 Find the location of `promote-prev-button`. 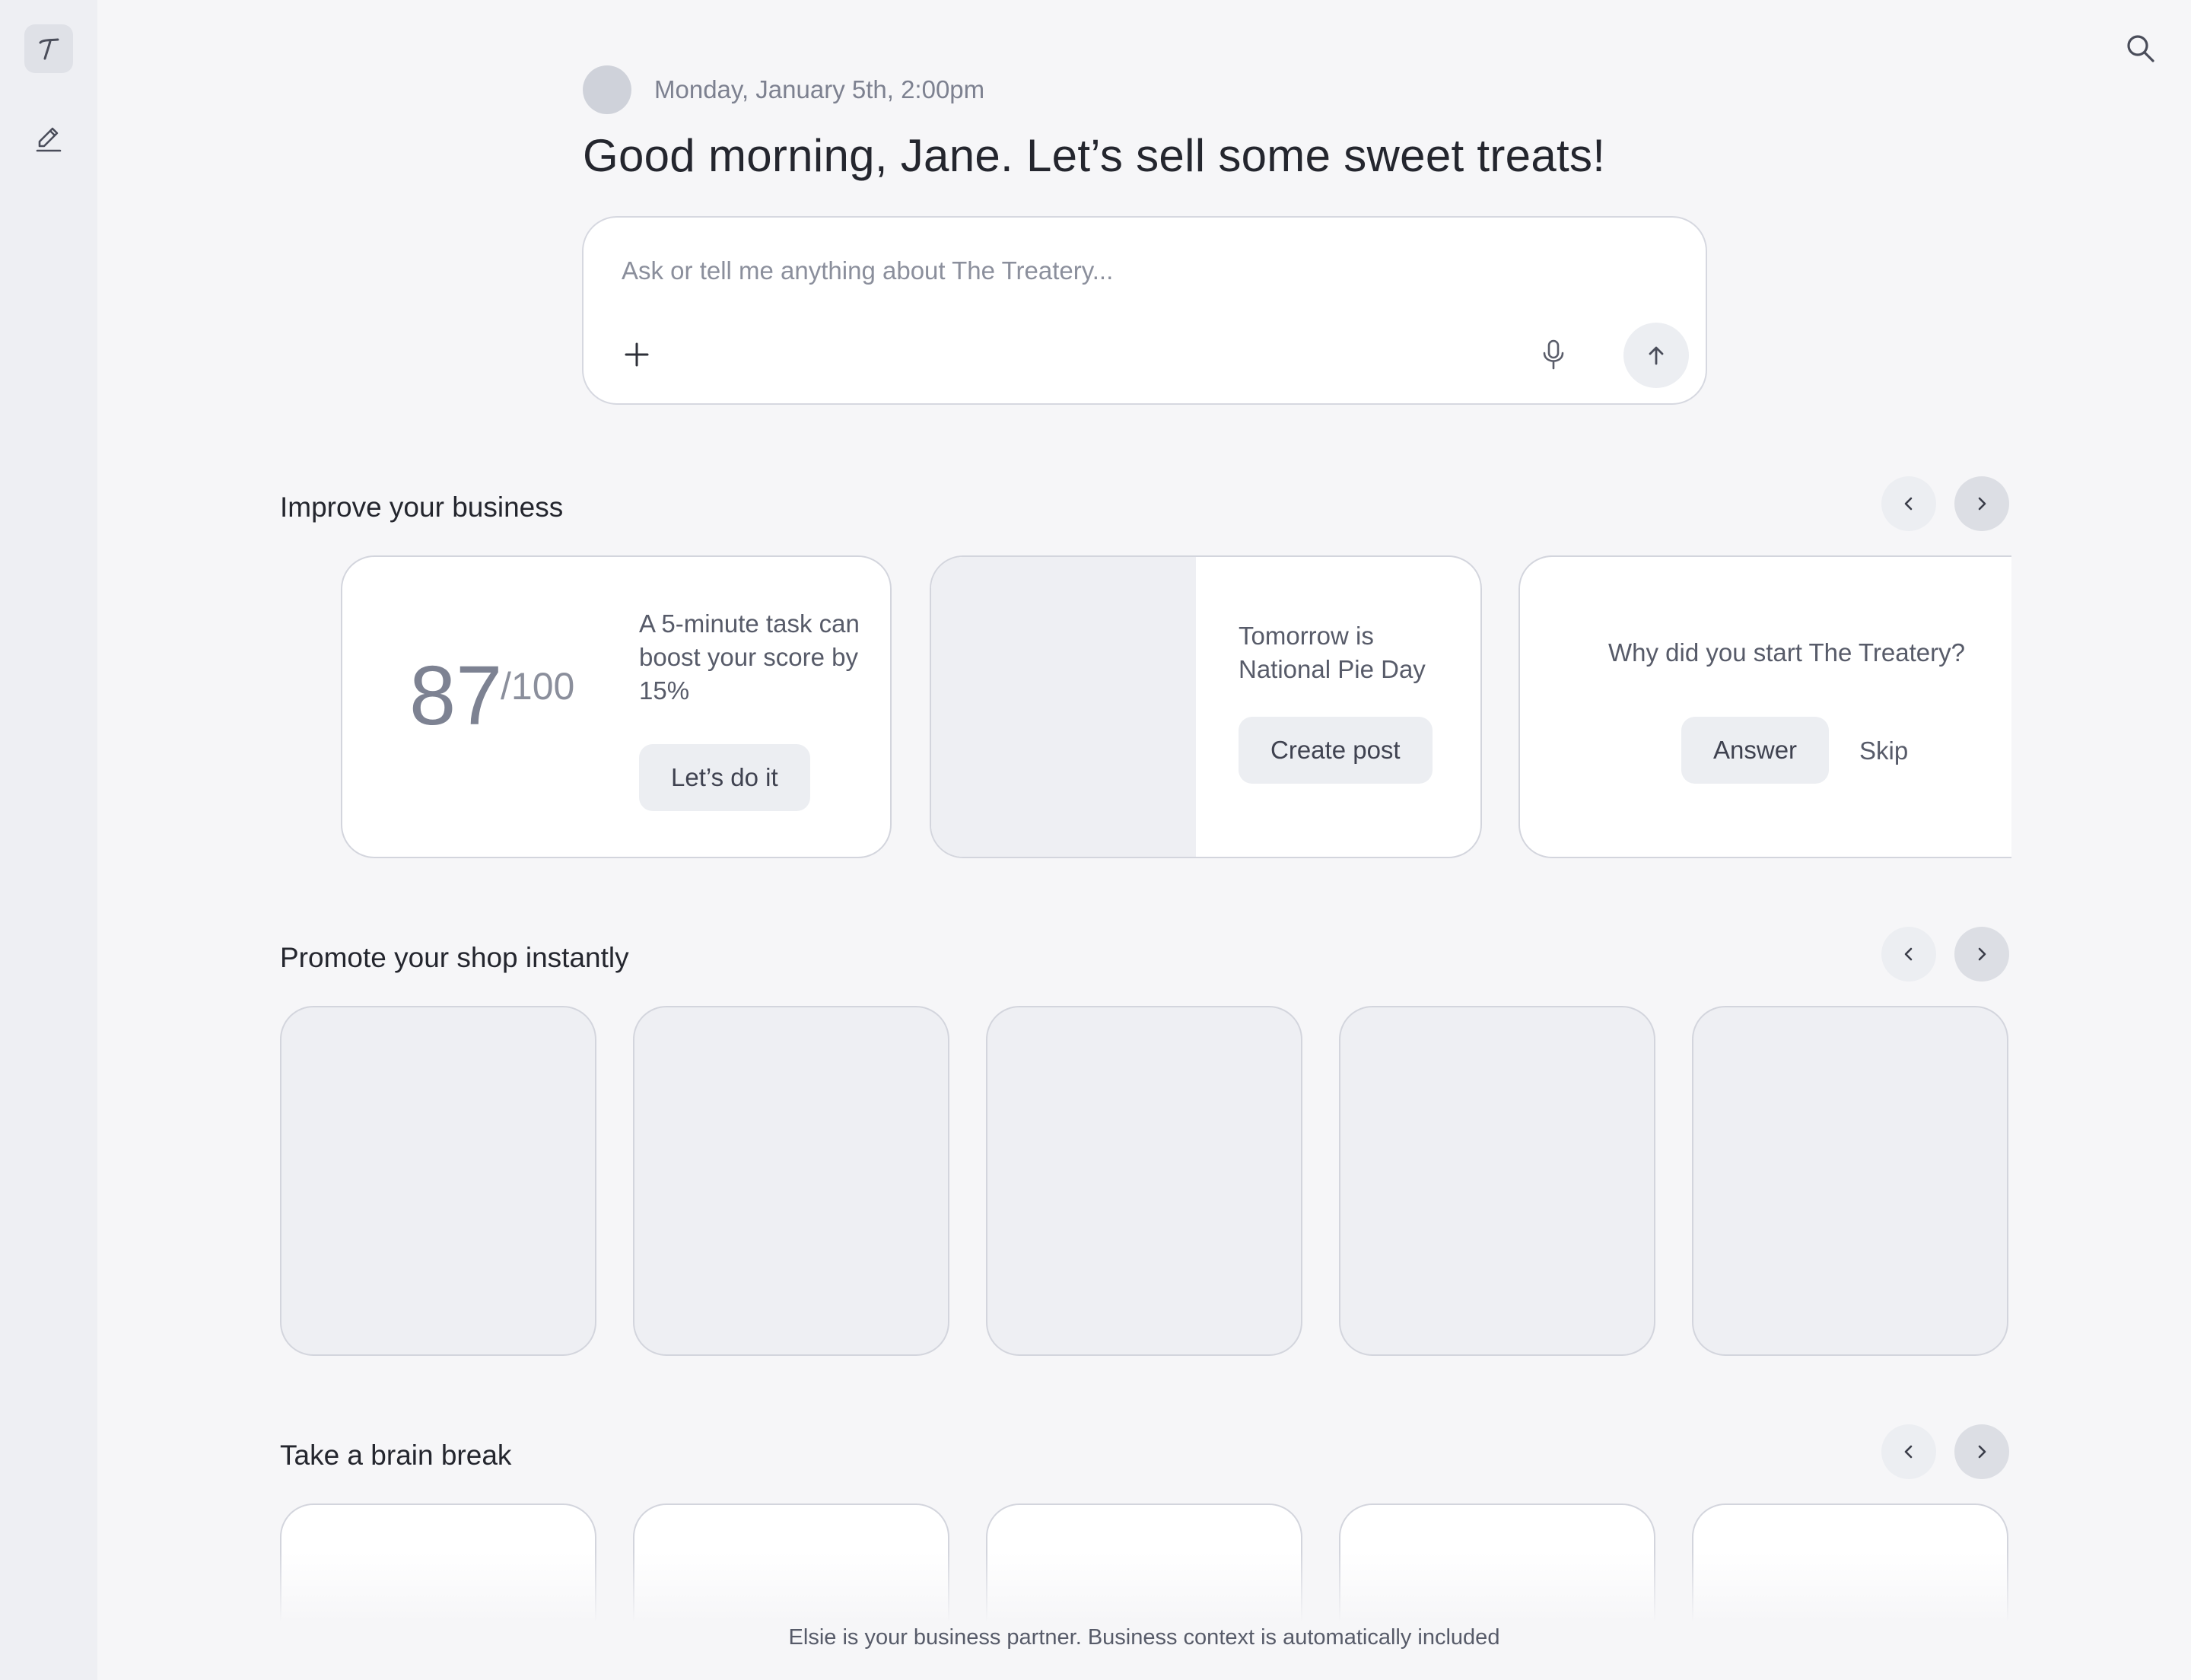

promote-prev-button is located at coordinates (1908, 954).